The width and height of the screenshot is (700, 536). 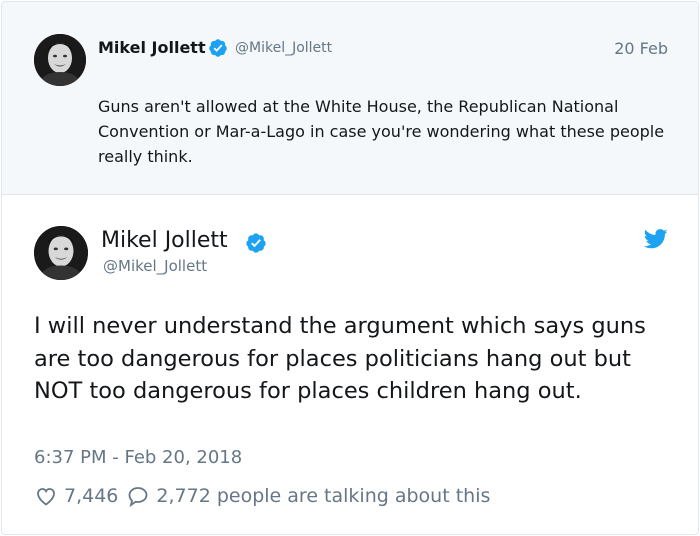 What do you see at coordinates (61, 253) in the screenshot?
I see `author-avatar` at bounding box center [61, 253].